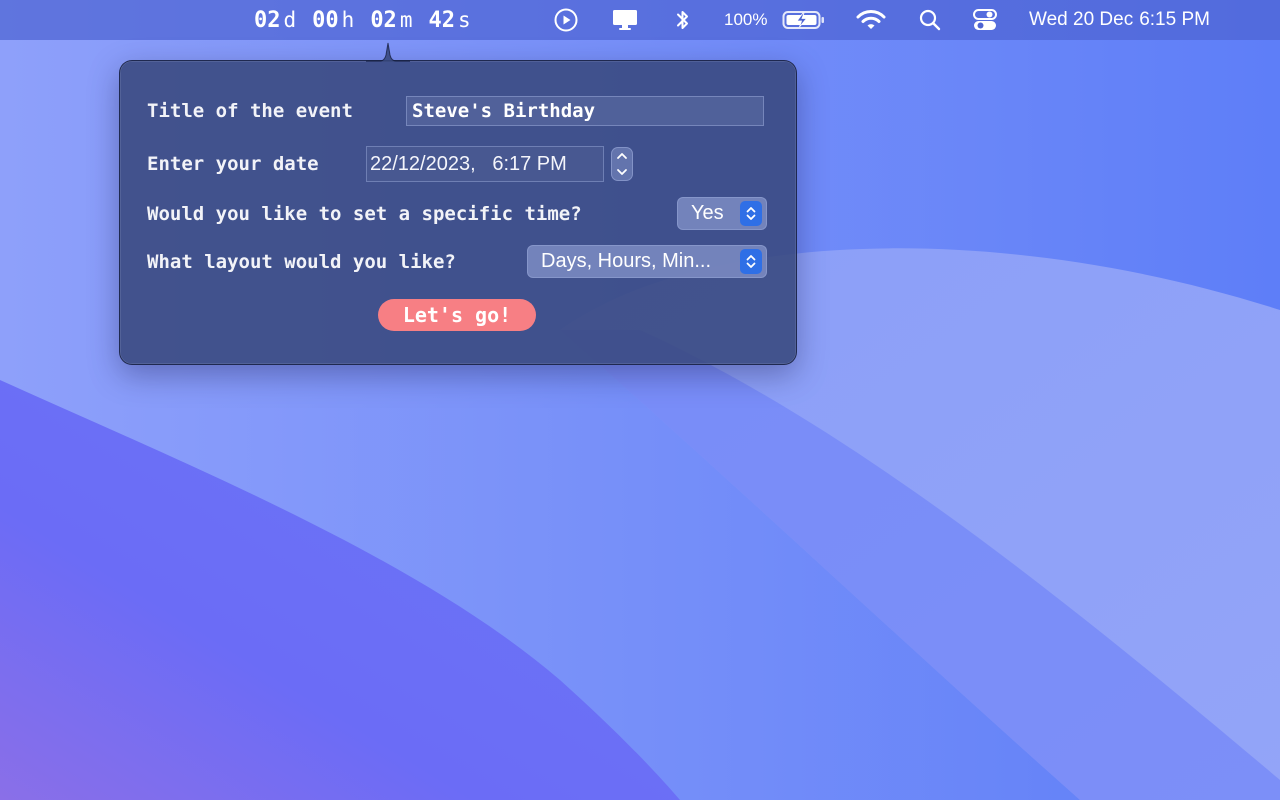 The height and width of the screenshot is (800, 1280). What do you see at coordinates (746, 19) in the screenshot?
I see `battery-percent: 100%` at bounding box center [746, 19].